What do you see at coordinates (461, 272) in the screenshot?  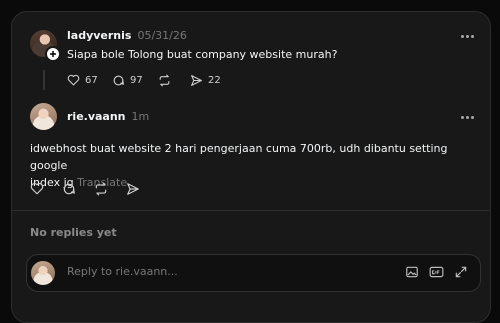 I see `expand-icon` at bounding box center [461, 272].